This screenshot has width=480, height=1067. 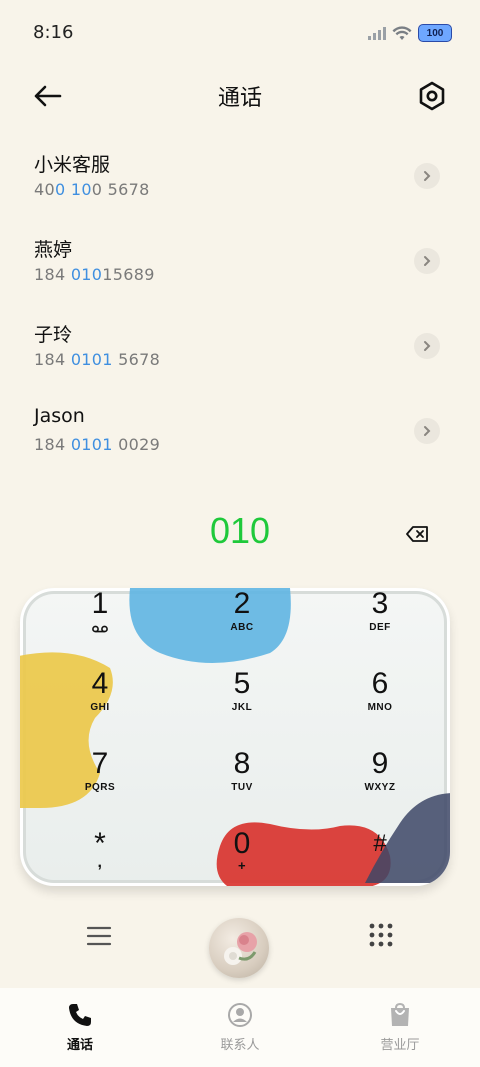 I want to click on contact-name: Jason, so click(x=59, y=416).